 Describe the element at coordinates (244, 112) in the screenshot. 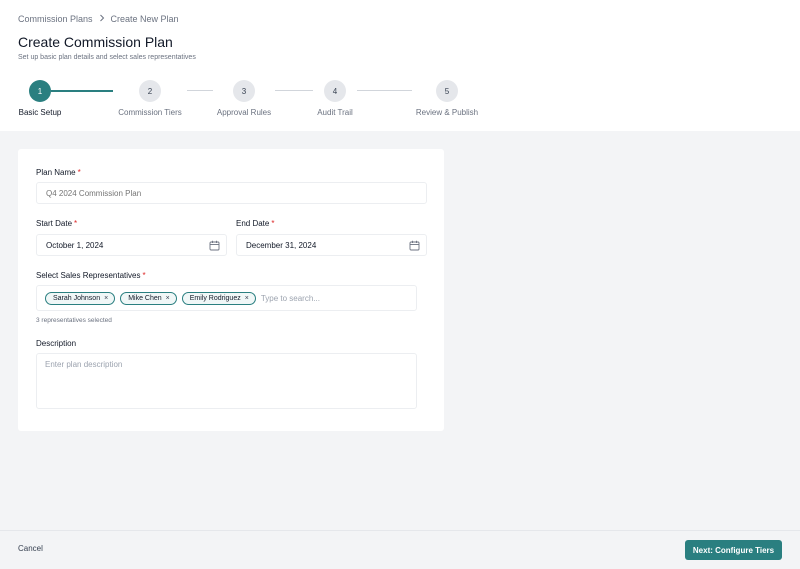

I see `step-3-label: Approval Rules` at that location.